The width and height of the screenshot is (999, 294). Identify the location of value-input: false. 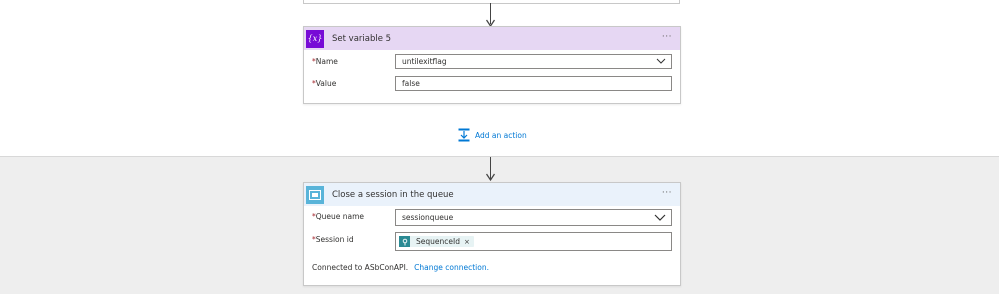
(533, 83).